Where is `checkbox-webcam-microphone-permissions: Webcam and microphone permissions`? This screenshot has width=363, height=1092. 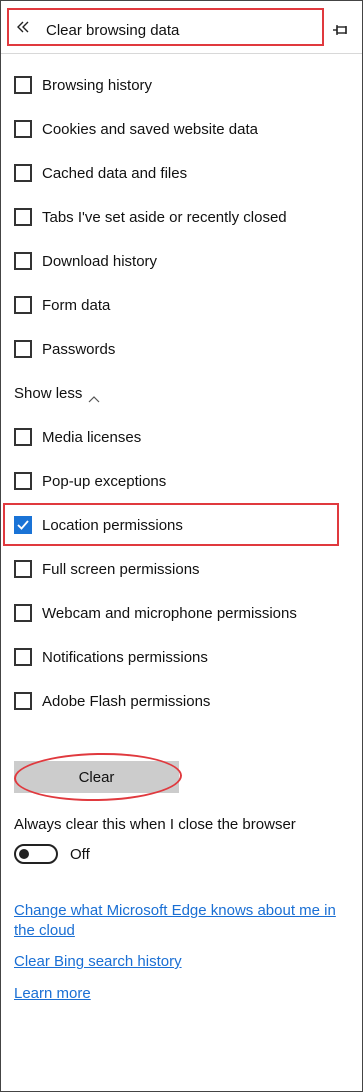 checkbox-webcam-microphone-permissions: Webcam and microphone permissions is located at coordinates (155, 613).